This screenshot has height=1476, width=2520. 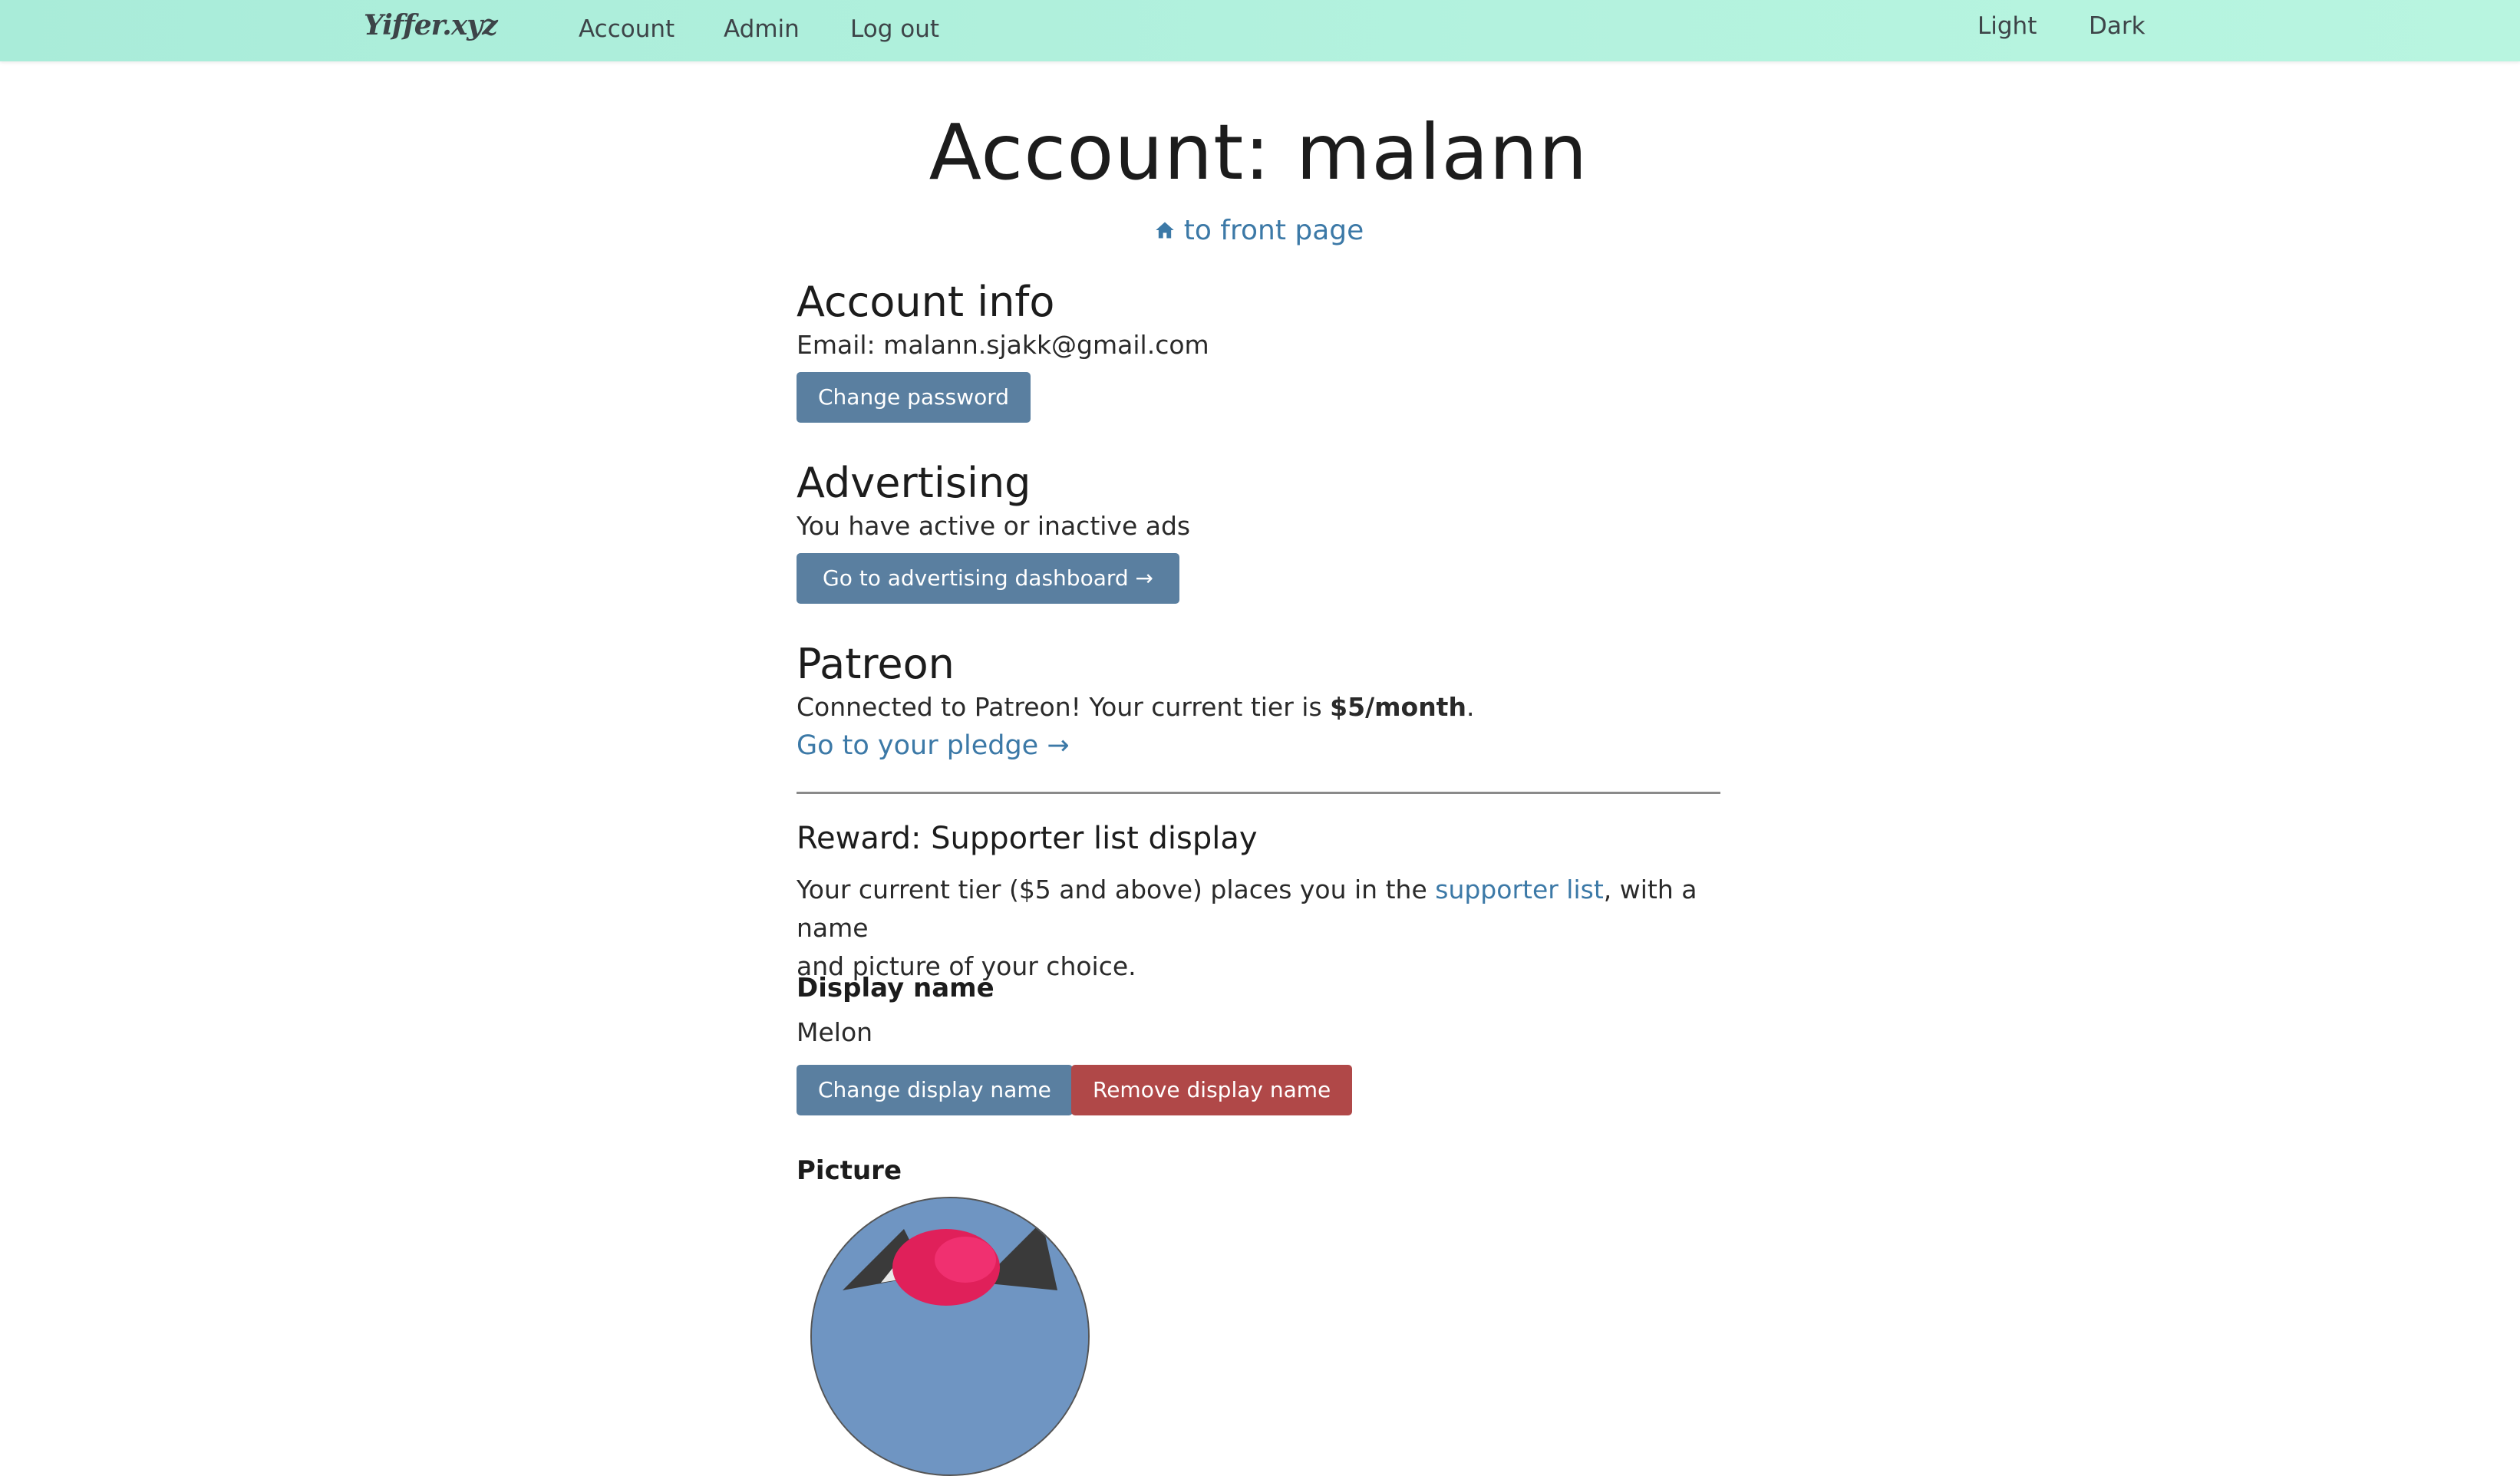 I want to click on supporter-list-link: supporter list, so click(x=1519, y=889).